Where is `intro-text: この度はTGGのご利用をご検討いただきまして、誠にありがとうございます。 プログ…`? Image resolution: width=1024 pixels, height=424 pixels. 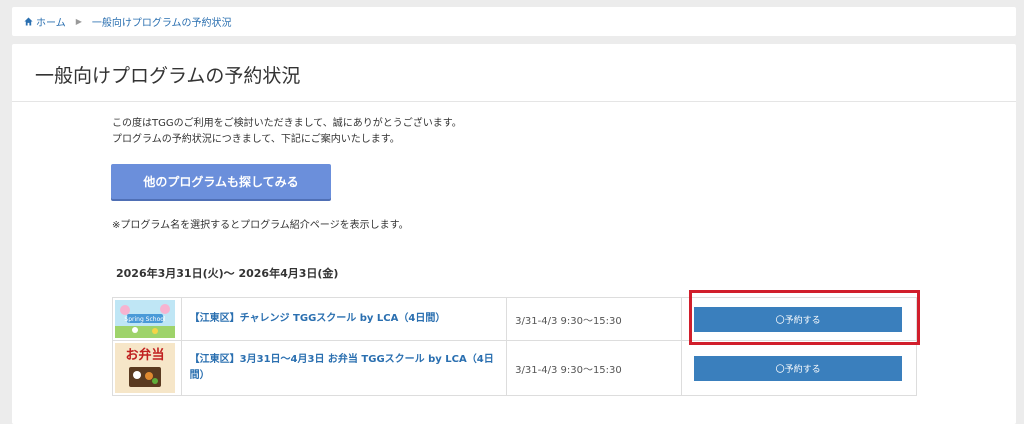
intro-text: この度はTGGのご利用をご検討いただきまして、誠にありがとうございます。 プログ… is located at coordinates (287, 132).